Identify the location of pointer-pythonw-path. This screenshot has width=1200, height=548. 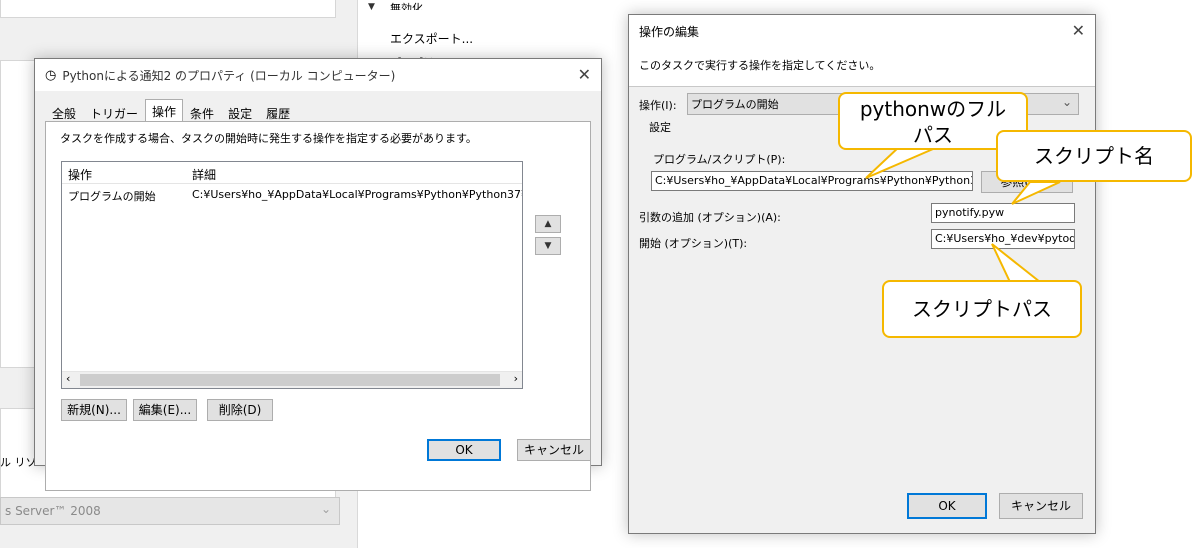
(903, 162).